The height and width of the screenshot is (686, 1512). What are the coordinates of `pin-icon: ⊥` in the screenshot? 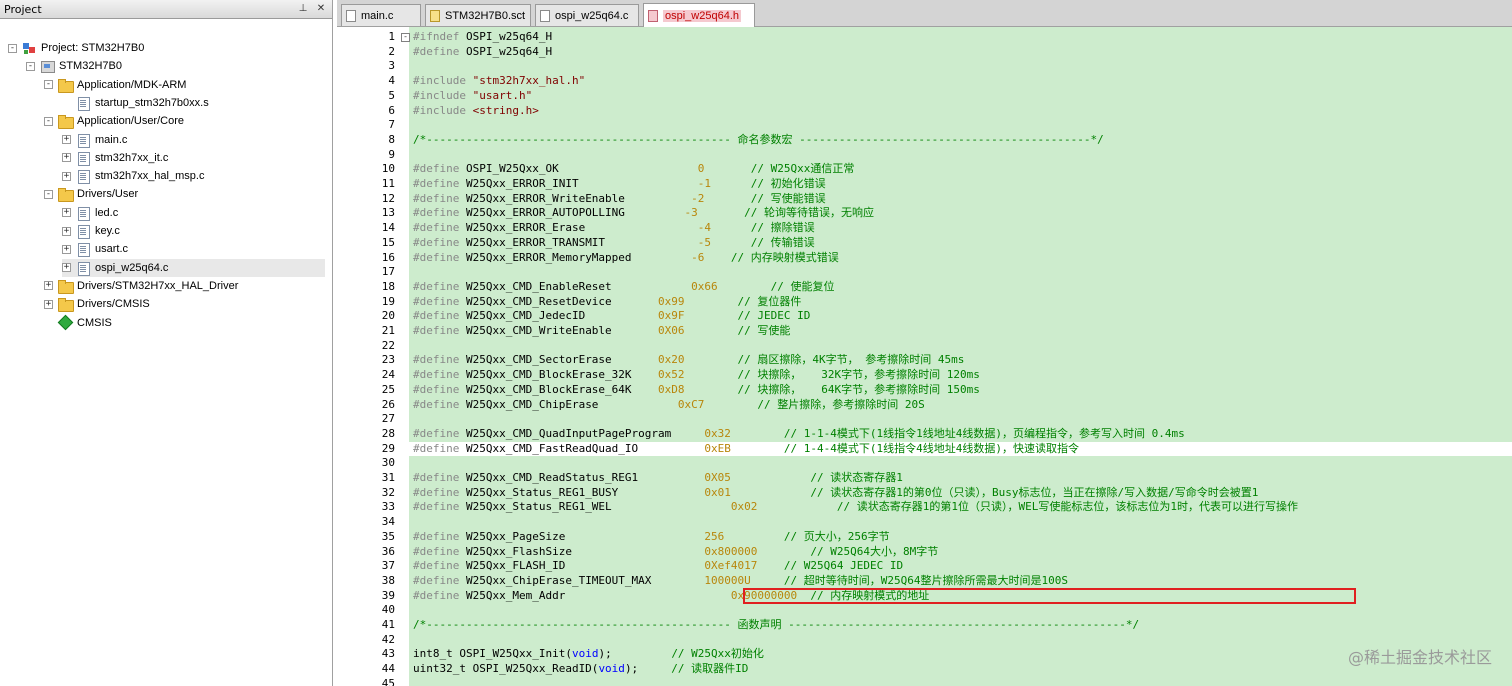 It's located at (303, 9).